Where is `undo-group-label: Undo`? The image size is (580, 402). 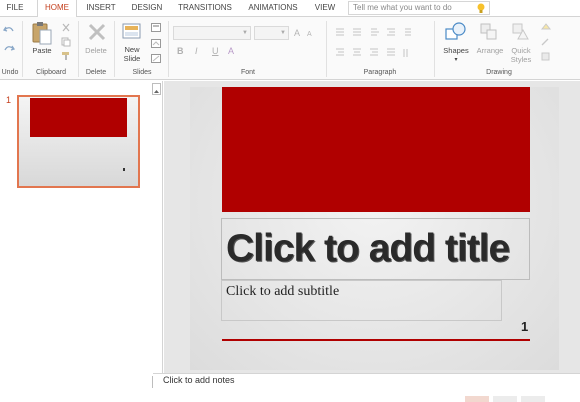
undo-group-label: Undo is located at coordinates (10, 72).